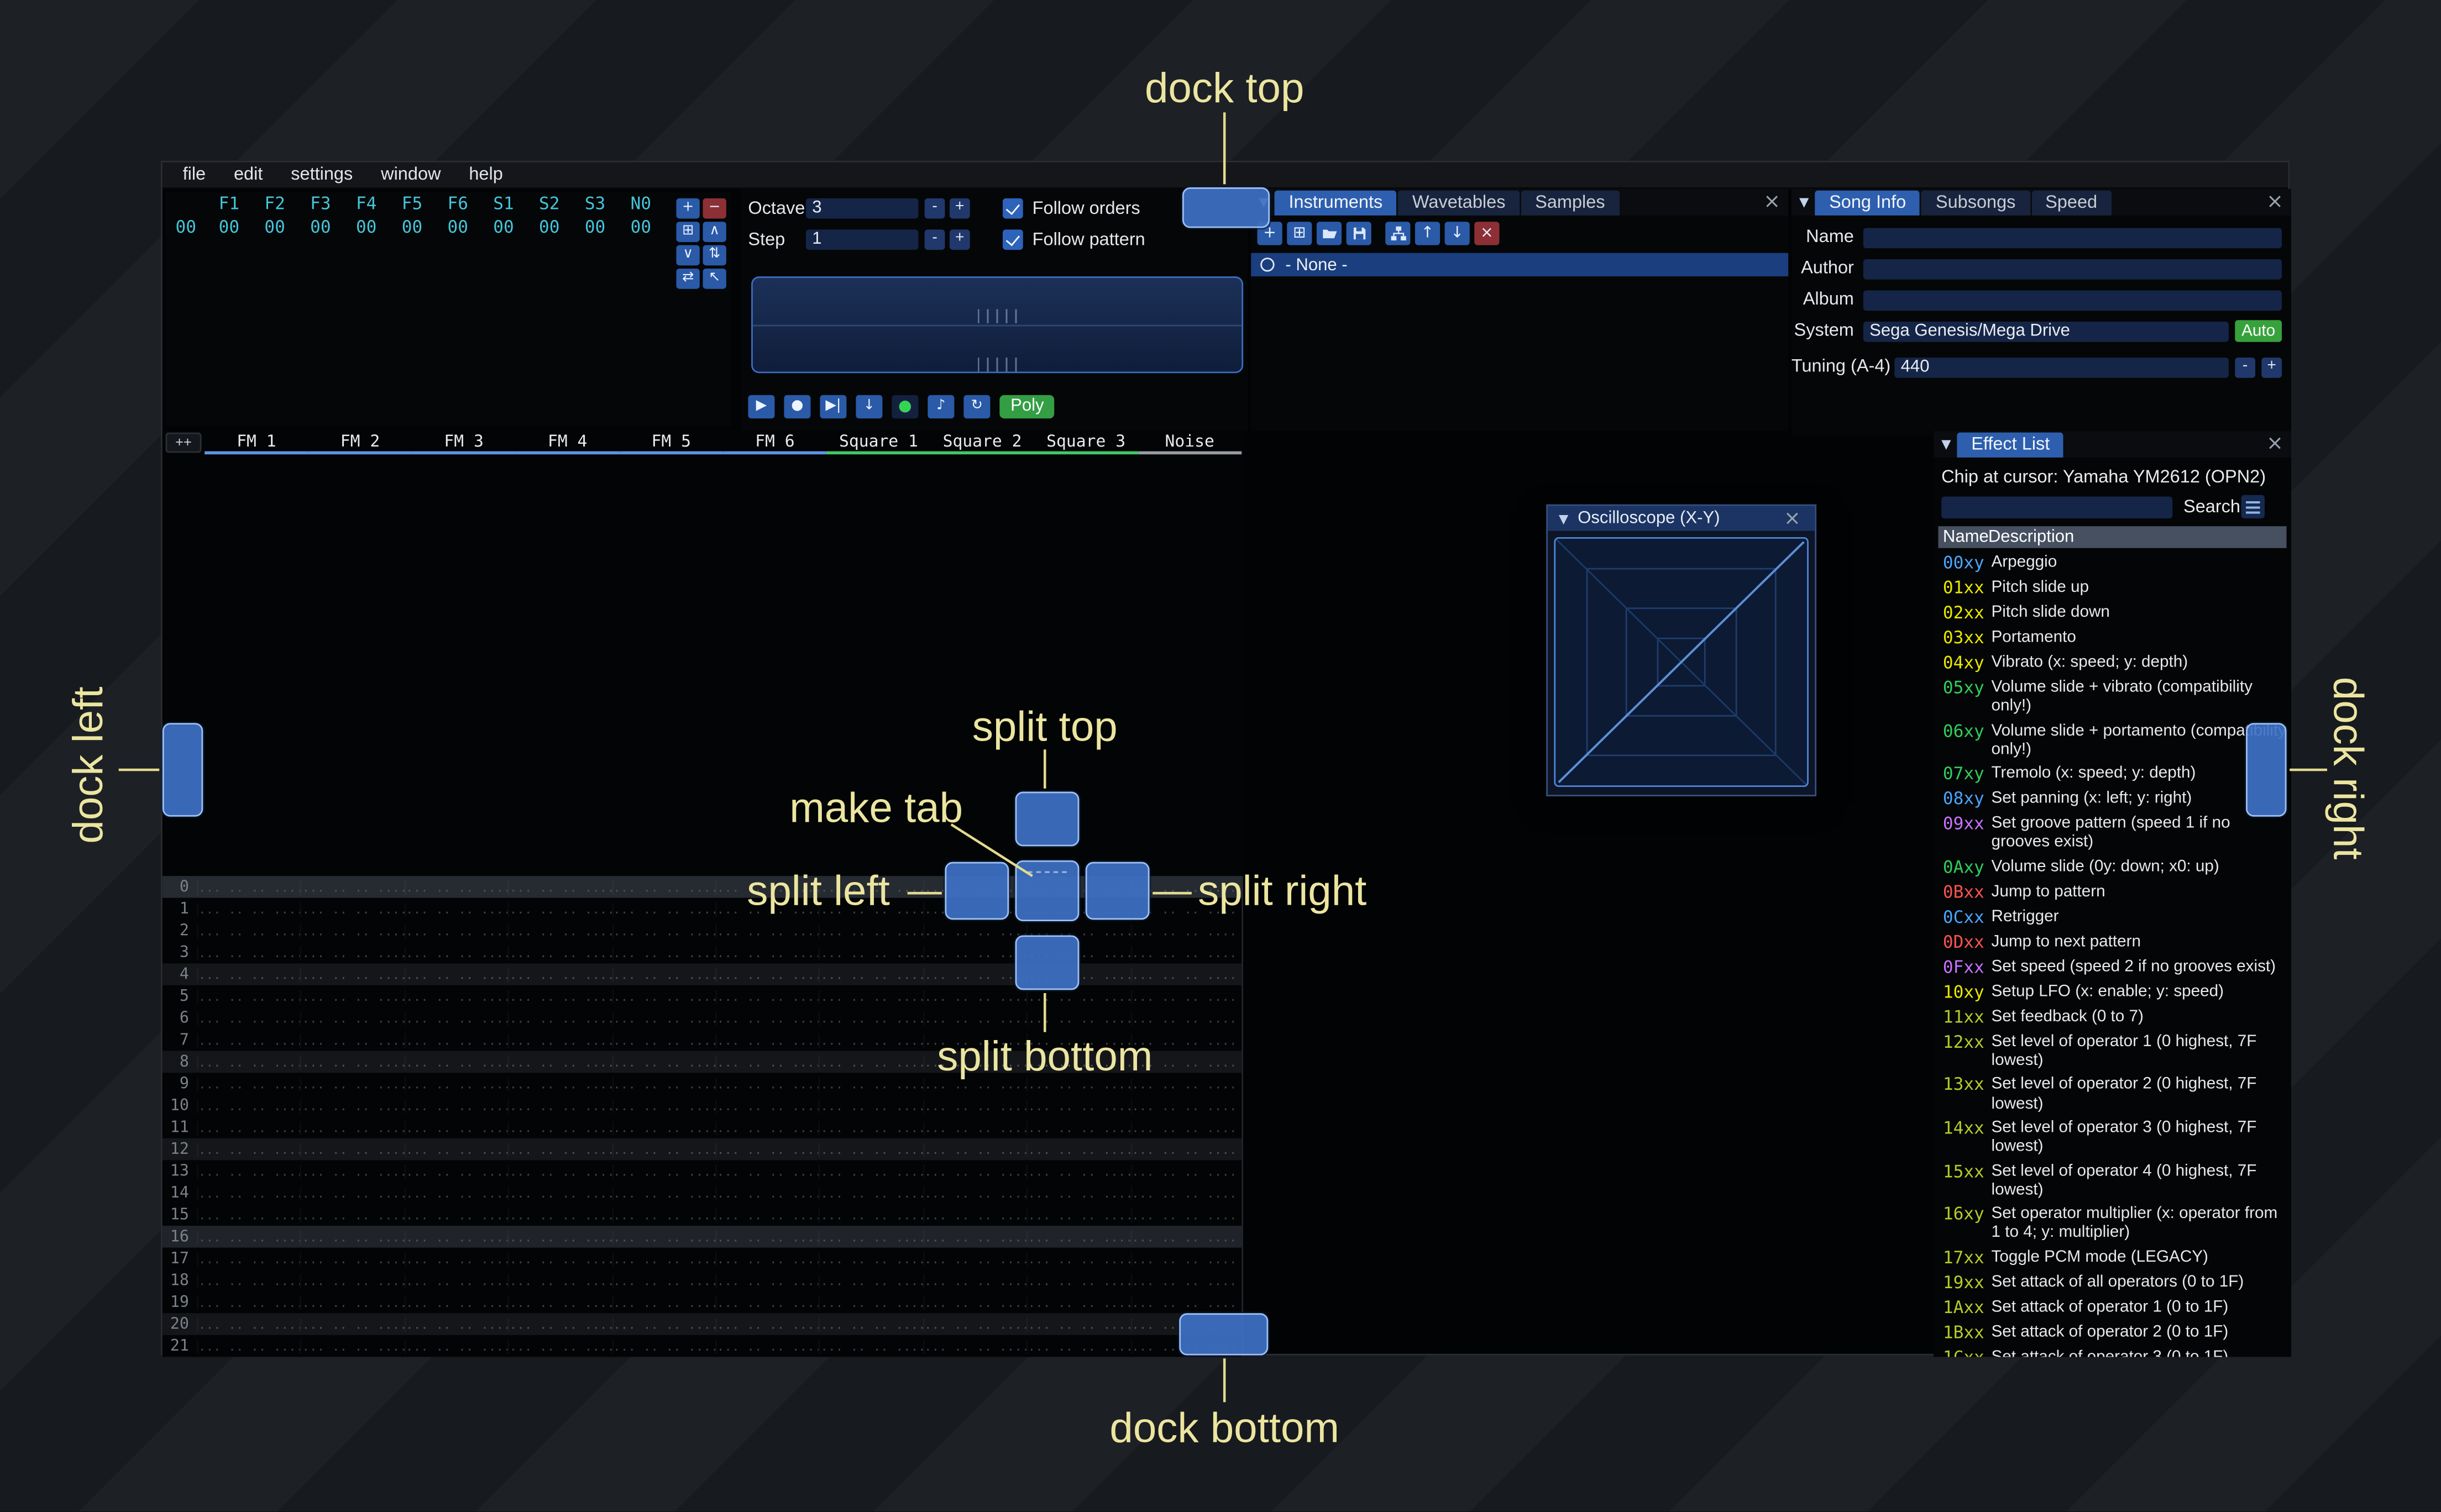 This screenshot has width=2441, height=1512. Describe the element at coordinates (688, 209) in the screenshot. I see `order-add-button: +` at that location.